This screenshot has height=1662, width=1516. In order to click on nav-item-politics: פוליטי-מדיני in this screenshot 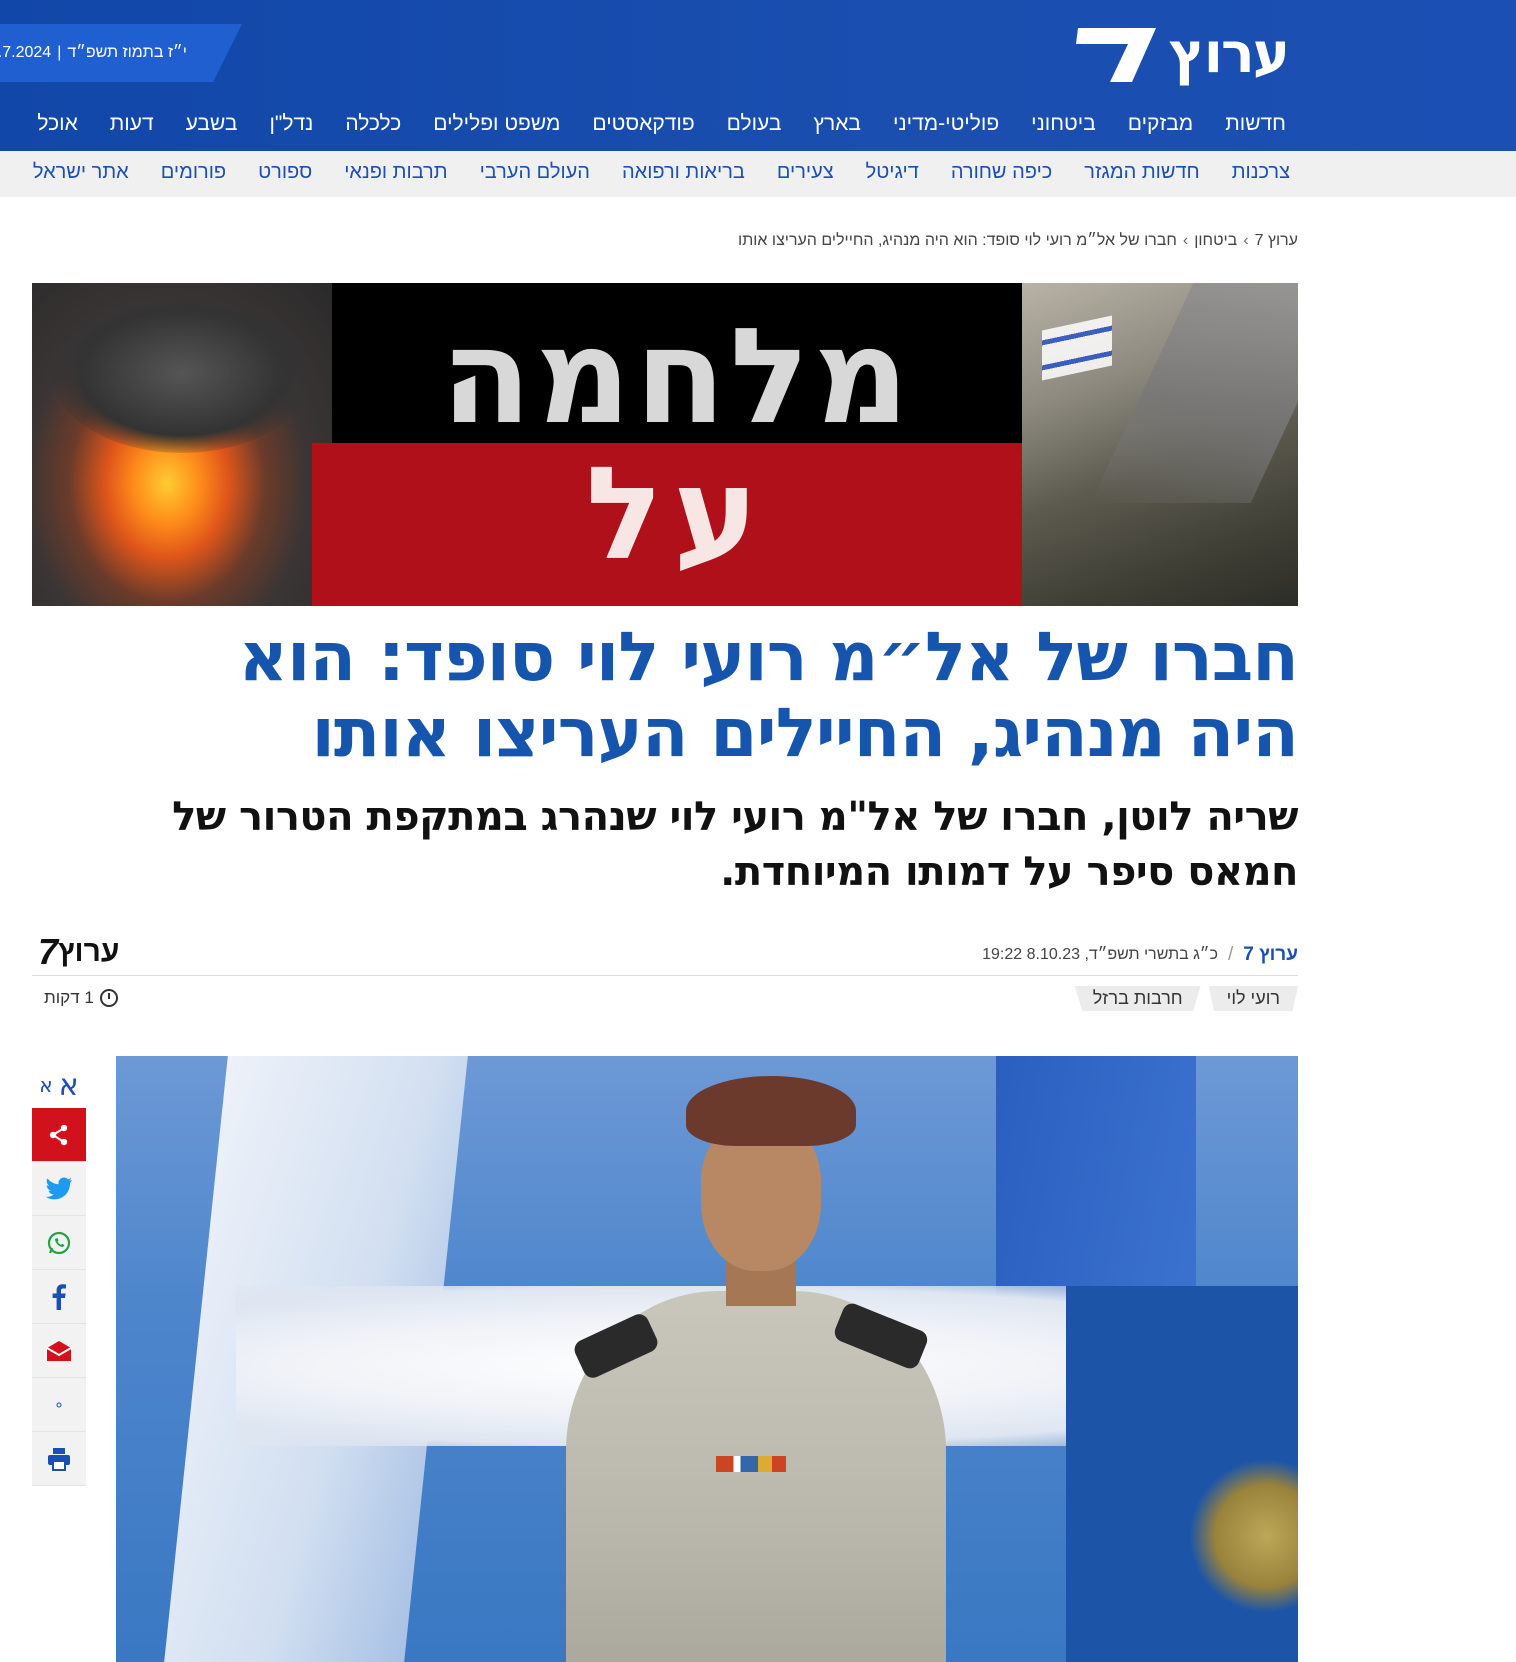, I will do `click(946, 124)`.